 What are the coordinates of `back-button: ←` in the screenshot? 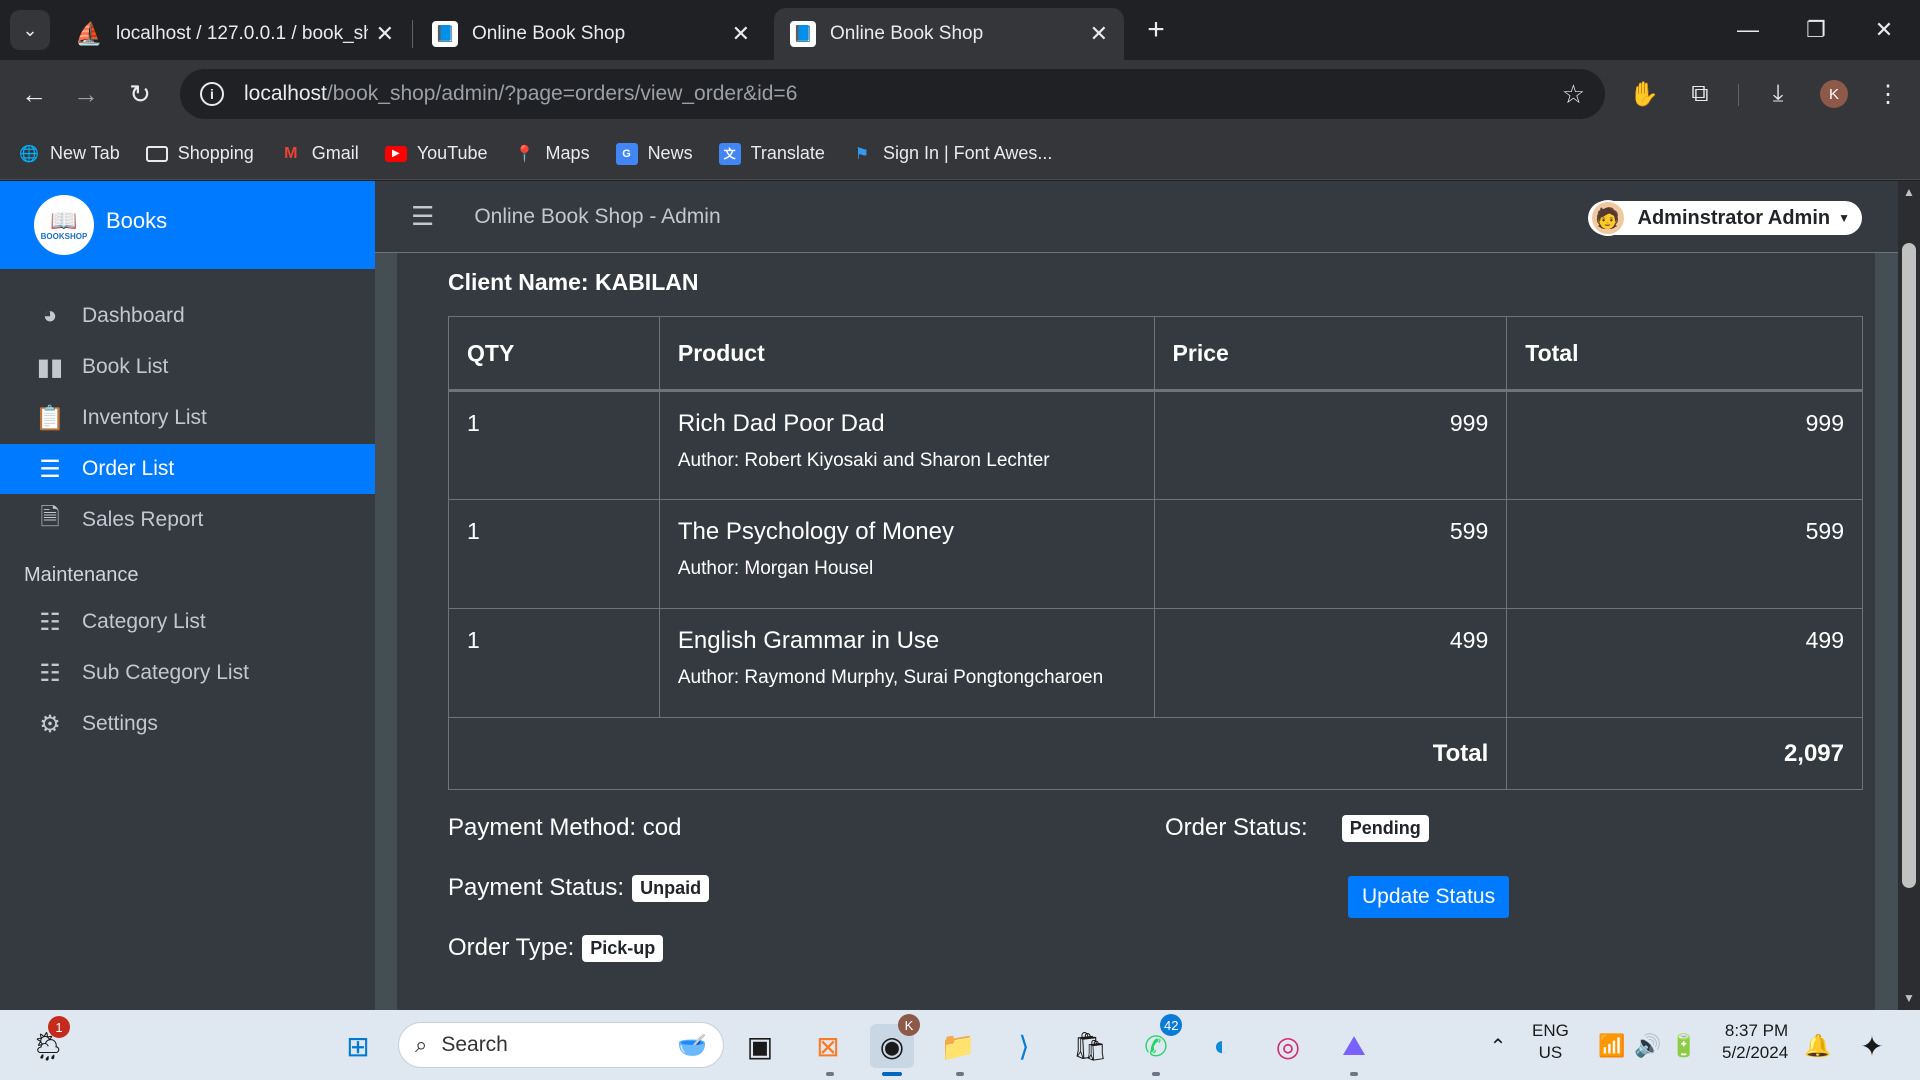 It's located at (34, 94).